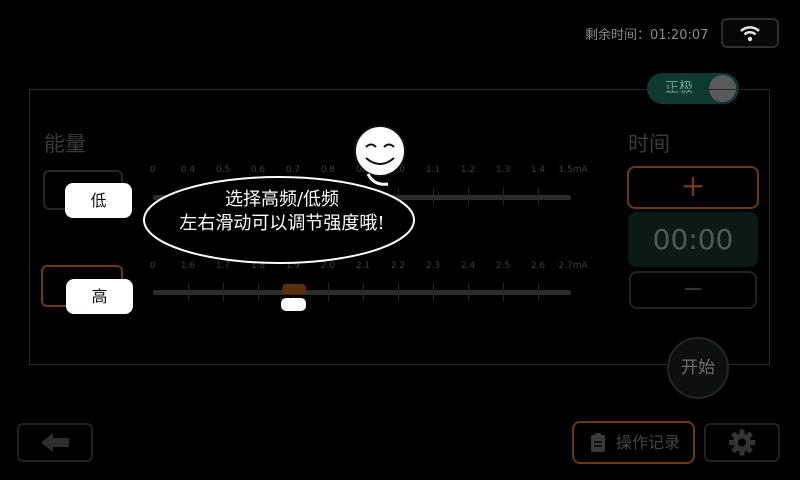 The width and height of the screenshot is (800, 480). Describe the element at coordinates (693, 239) in the screenshot. I see `time-display: 00:00` at that location.